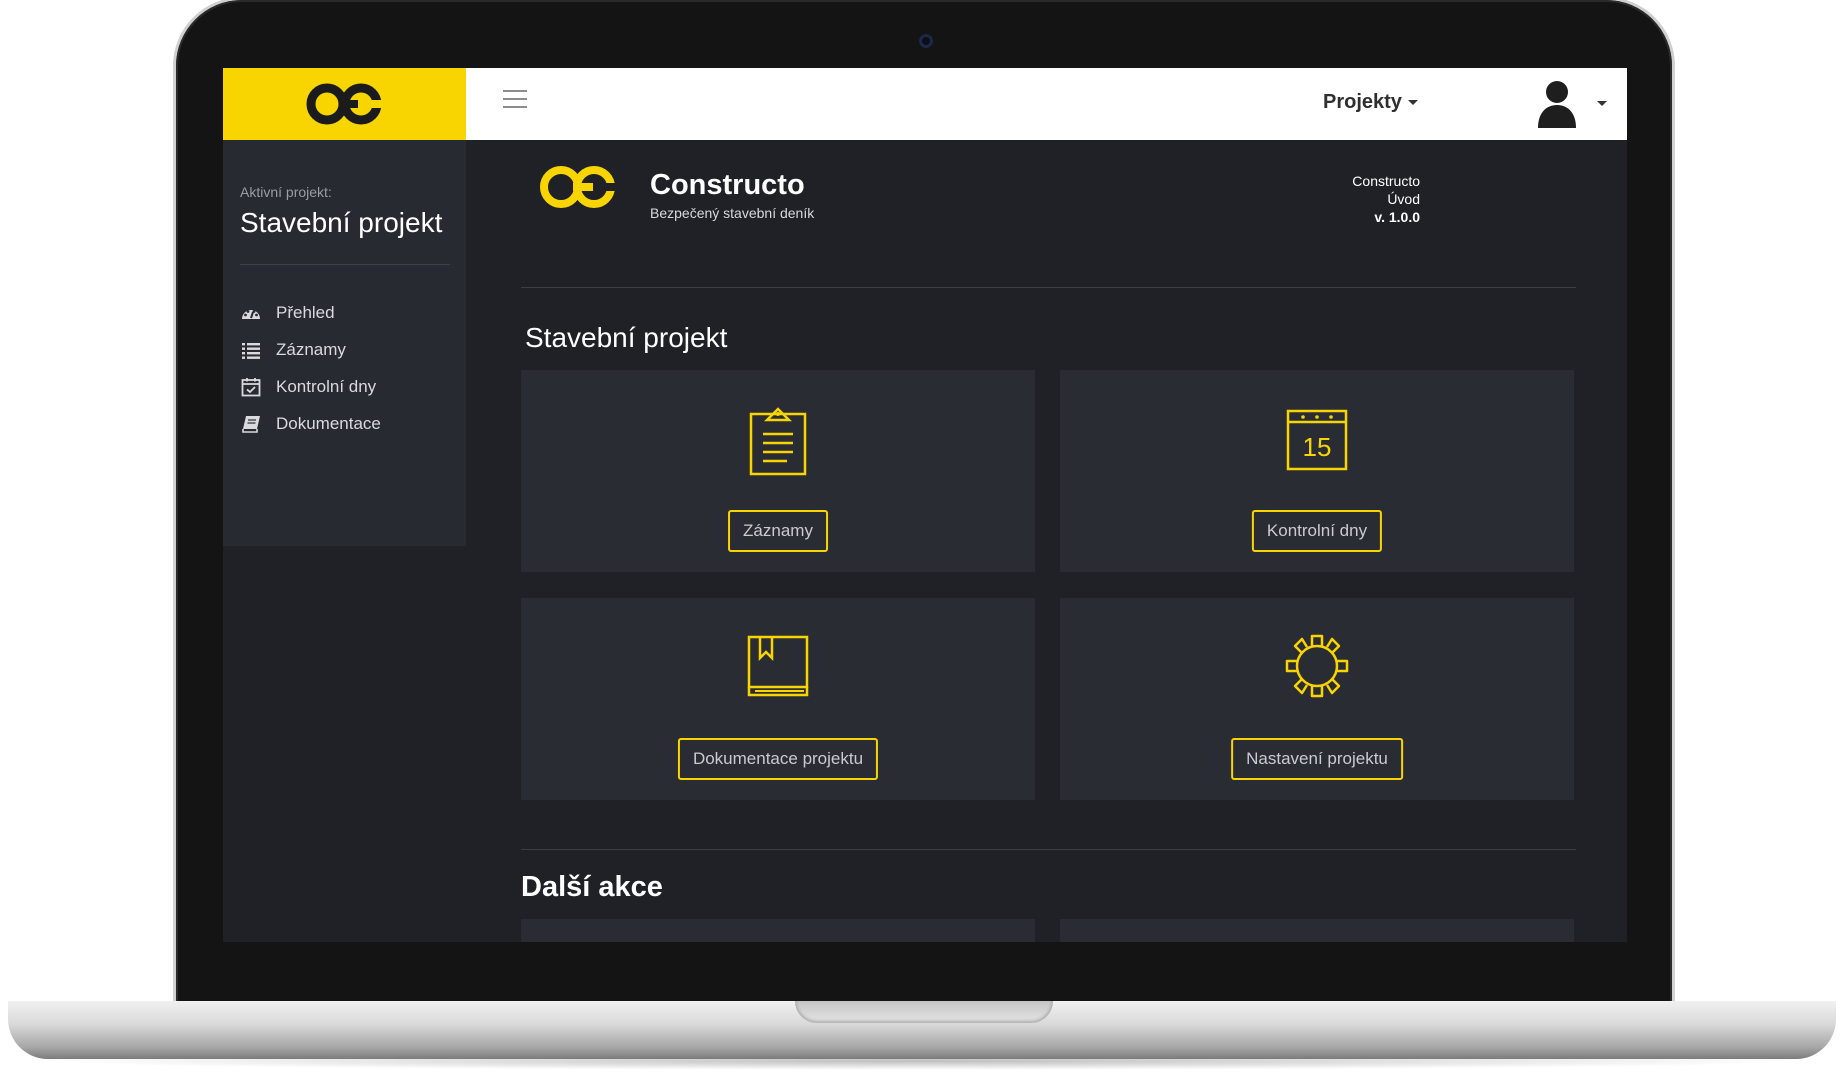 This screenshot has height=1074, width=1844. I want to click on constructo-brand-logo-icon, so click(578, 187).